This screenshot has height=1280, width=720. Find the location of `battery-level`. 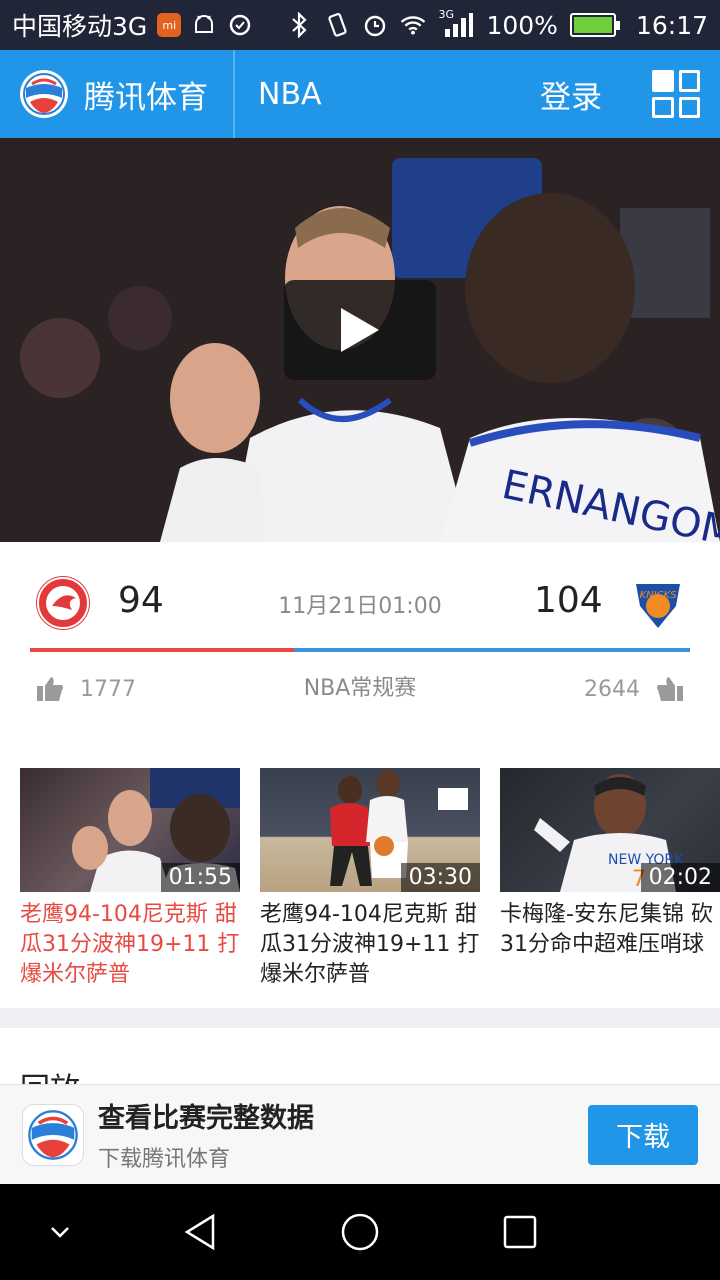

battery-level is located at coordinates (592, 25).